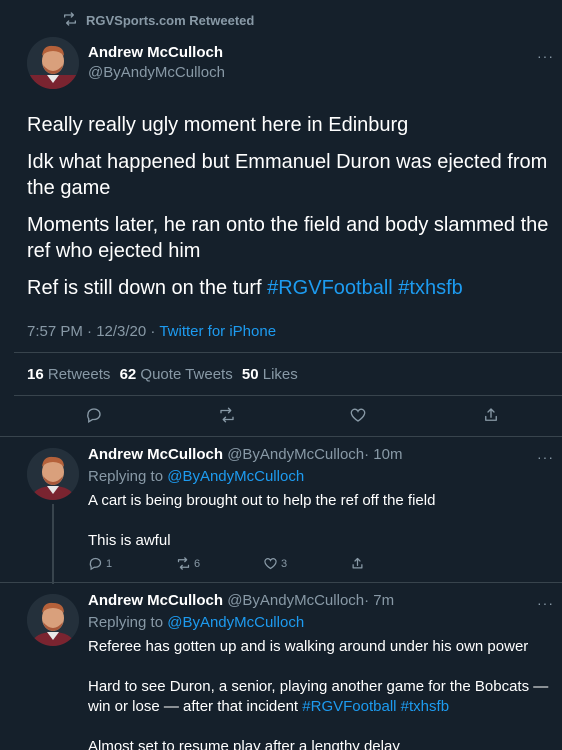 The image size is (562, 750). Describe the element at coordinates (379, 600) in the screenshot. I see `reply-time: · 7m` at that location.